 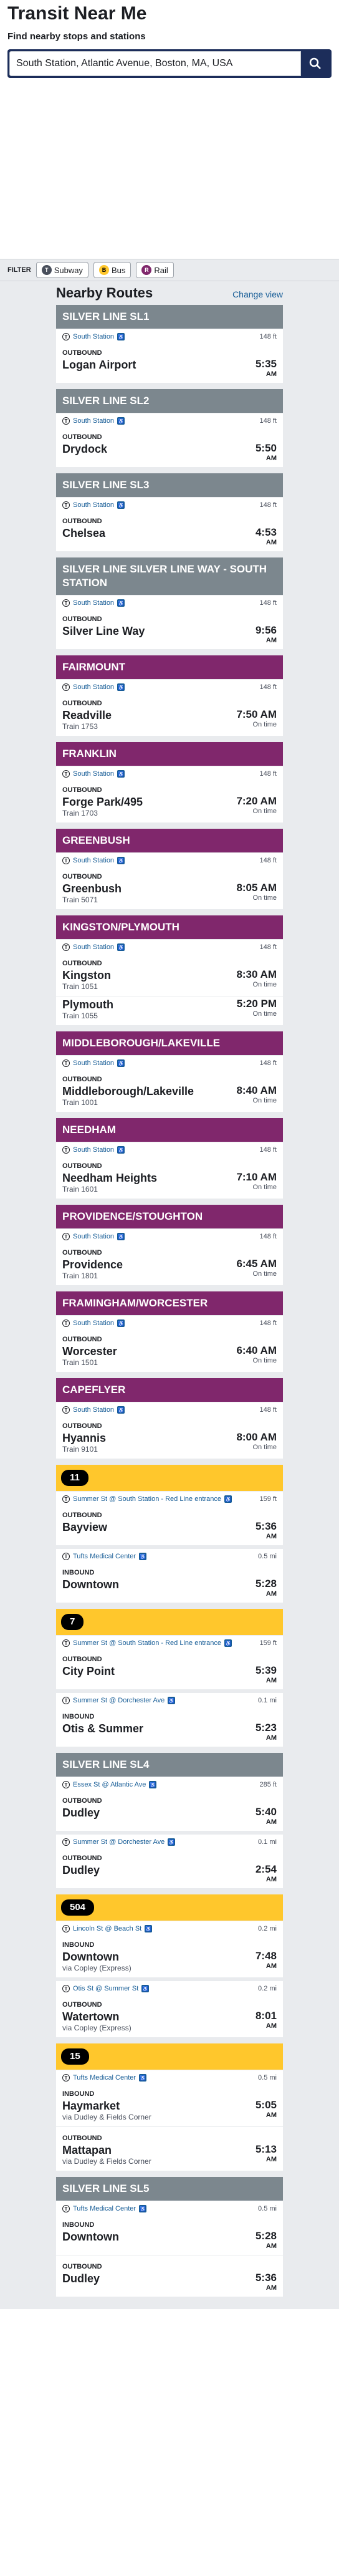 What do you see at coordinates (257, 294) in the screenshot?
I see `change-view-link: Change view` at bounding box center [257, 294].